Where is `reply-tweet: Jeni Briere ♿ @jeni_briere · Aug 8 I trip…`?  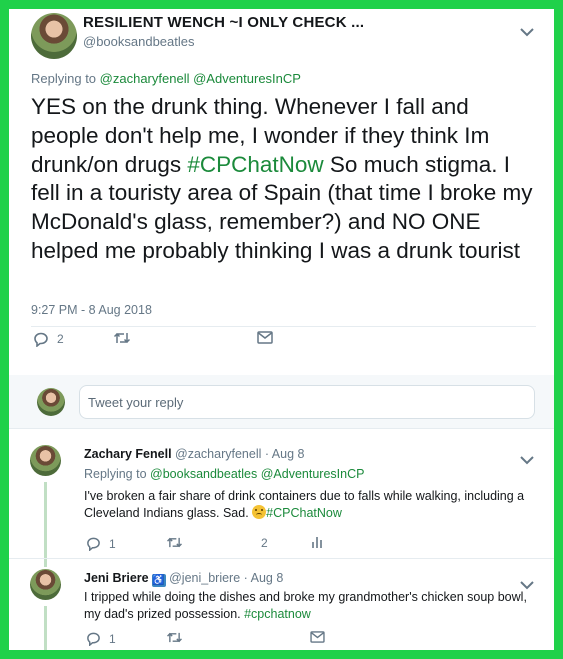
reply-tweet: Jeni Briere ♿ @jeni_briere · Aug 8 I trip… is located at coordinates (281, 604).